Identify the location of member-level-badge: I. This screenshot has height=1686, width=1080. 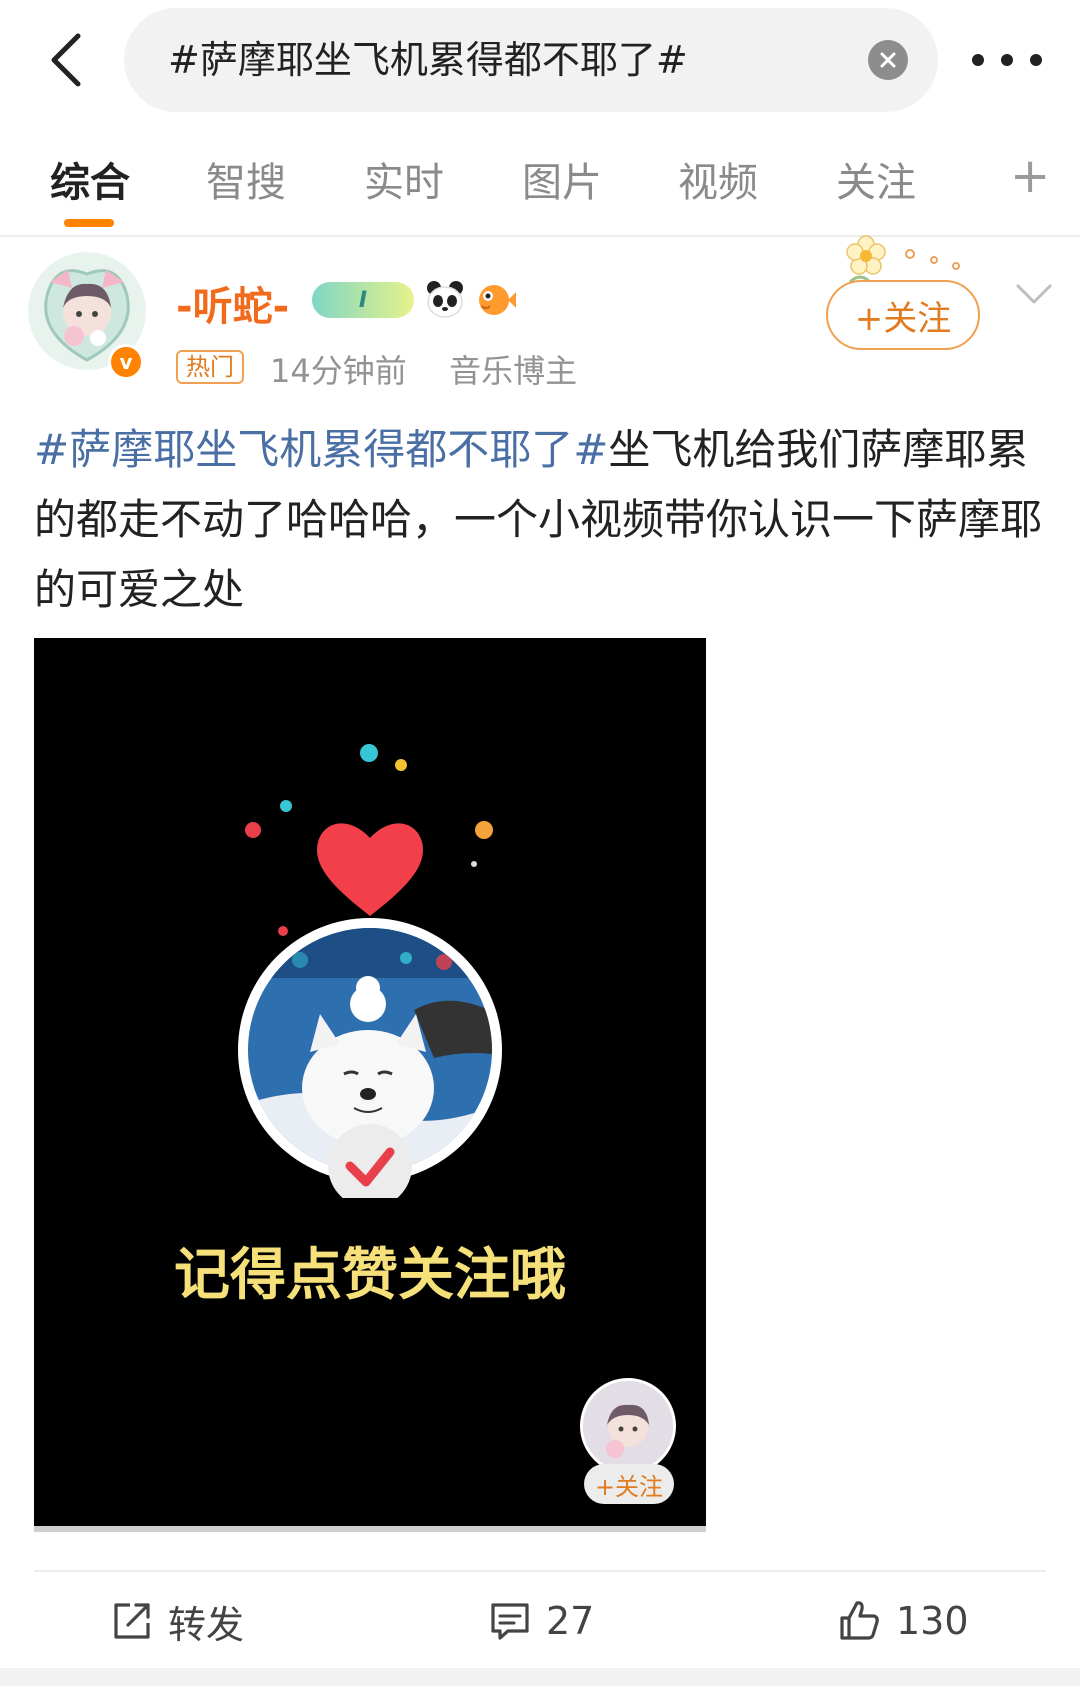
(363, 300).